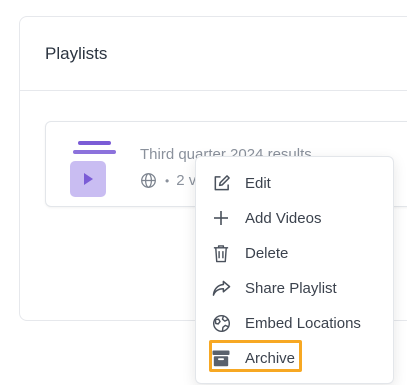  I want to click on playlist-thumbnail, so click(95, 169).